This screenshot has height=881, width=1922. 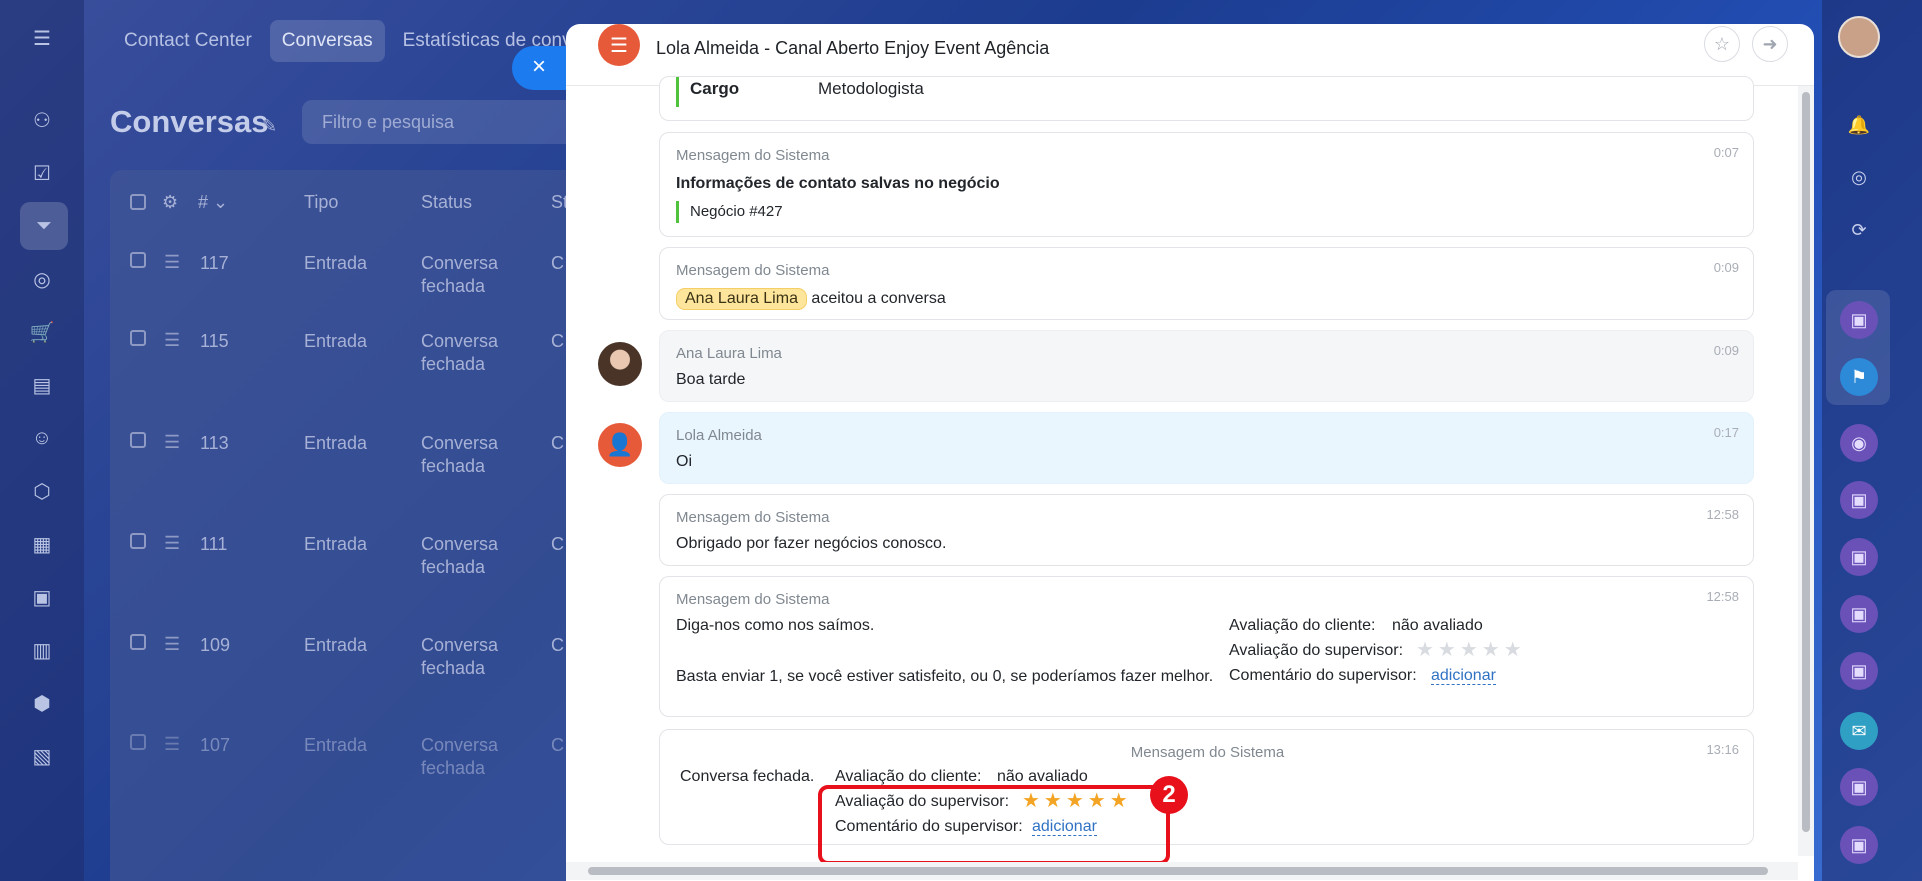 What do you see at coordinates (42, 756) in the screenshot?
I see `document-icon: ▧` at bounding box center [42, 756].